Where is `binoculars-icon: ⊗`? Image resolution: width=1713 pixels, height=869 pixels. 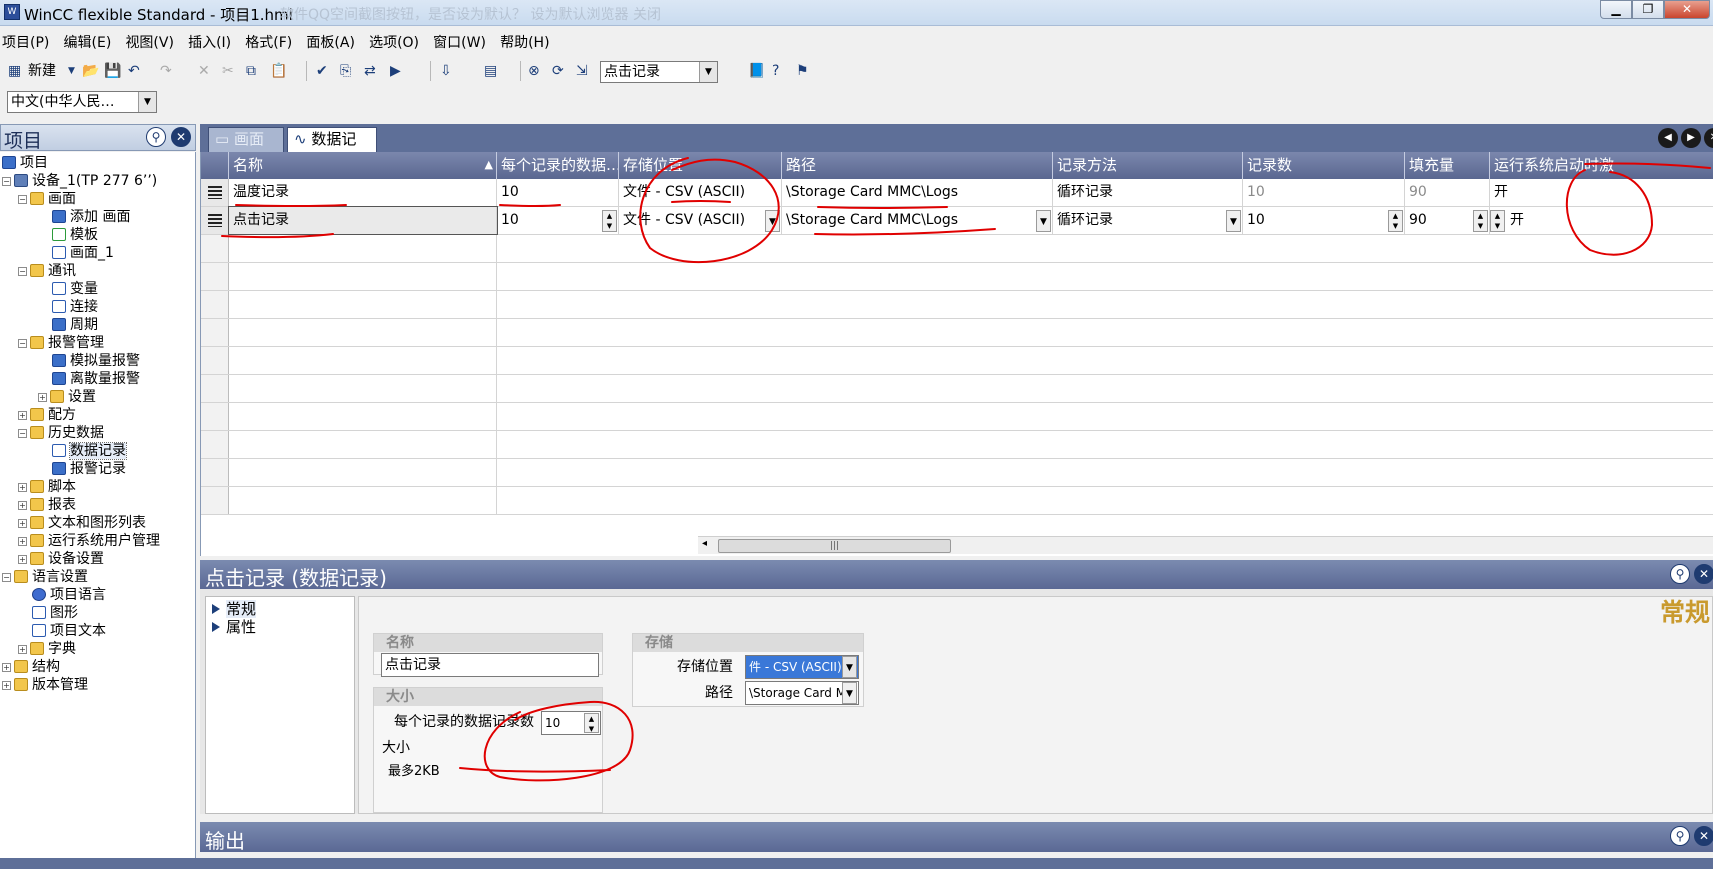 binoculars-icon: ⊗ is located at coordinates (534, 71).